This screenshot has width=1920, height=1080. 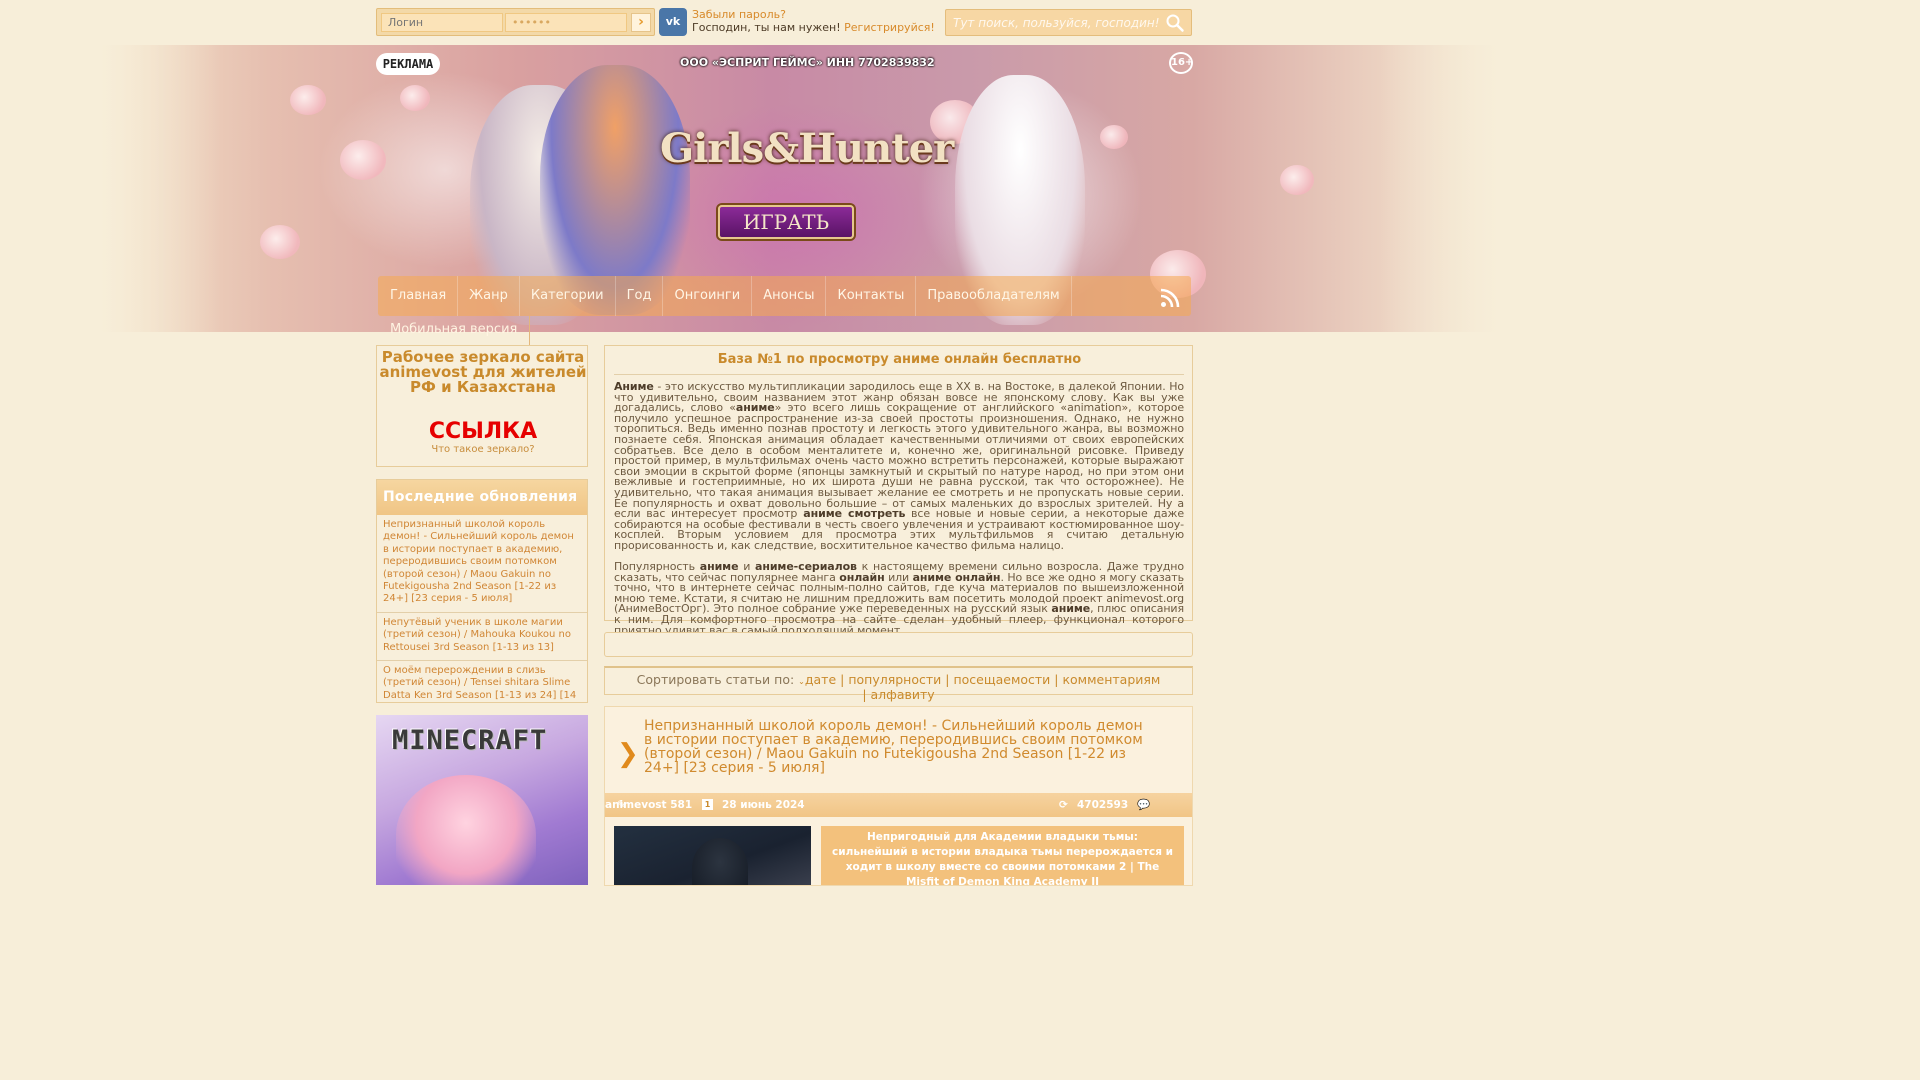 I want to click on sort-by-popularity: популярности, so click(x=894, y=679).